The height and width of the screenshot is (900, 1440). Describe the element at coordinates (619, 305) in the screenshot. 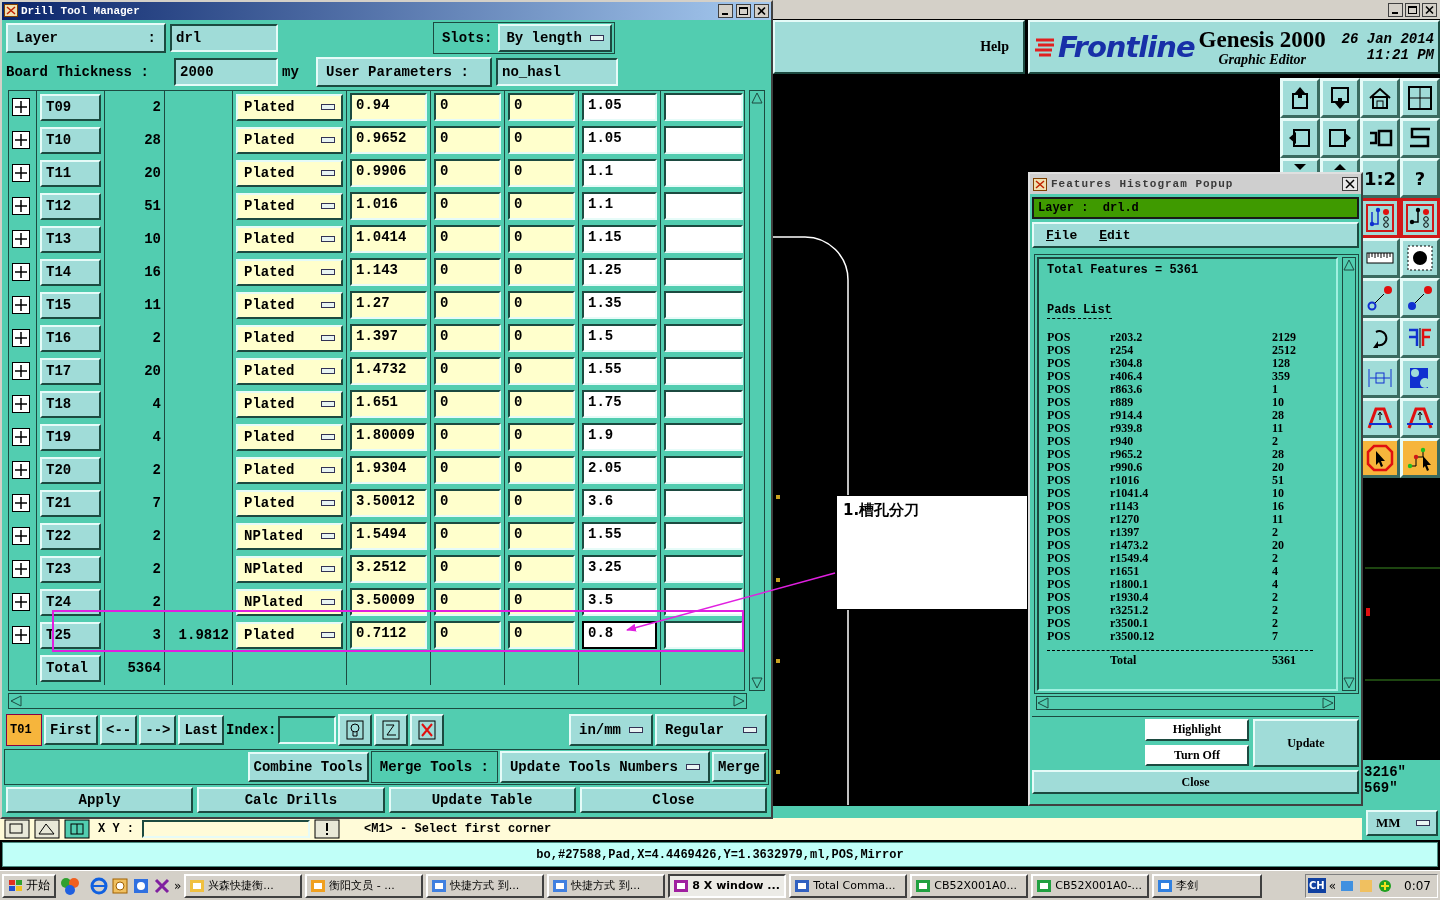

I see `drill-size-field: 1.35` at that location.